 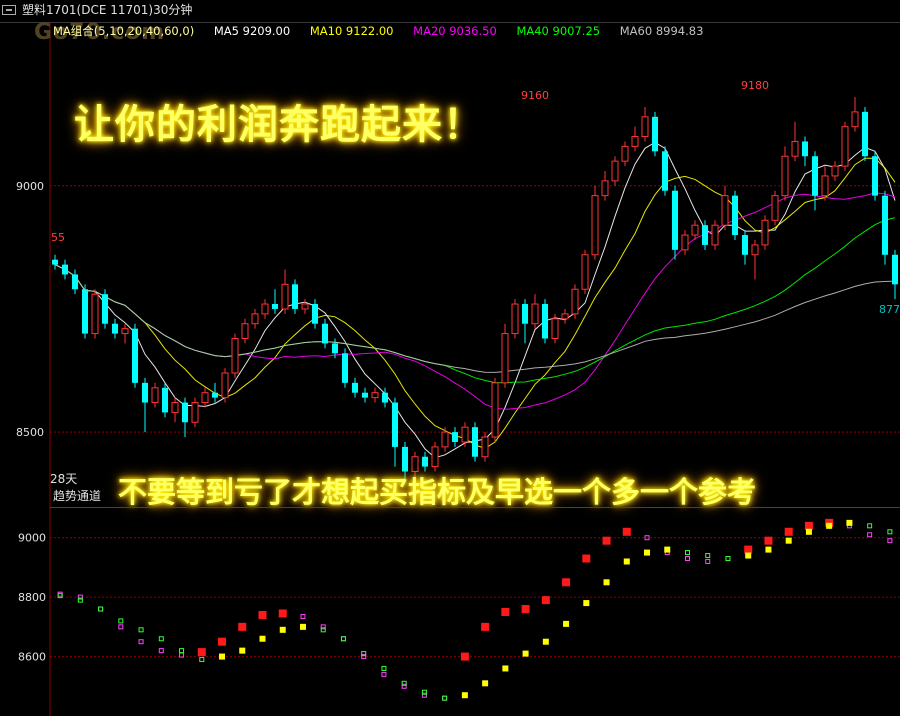 What do you see at coordinates (32, 597) in the screenshot?
I see `y-tick-label: 8800` at bounding box center [32, 597].